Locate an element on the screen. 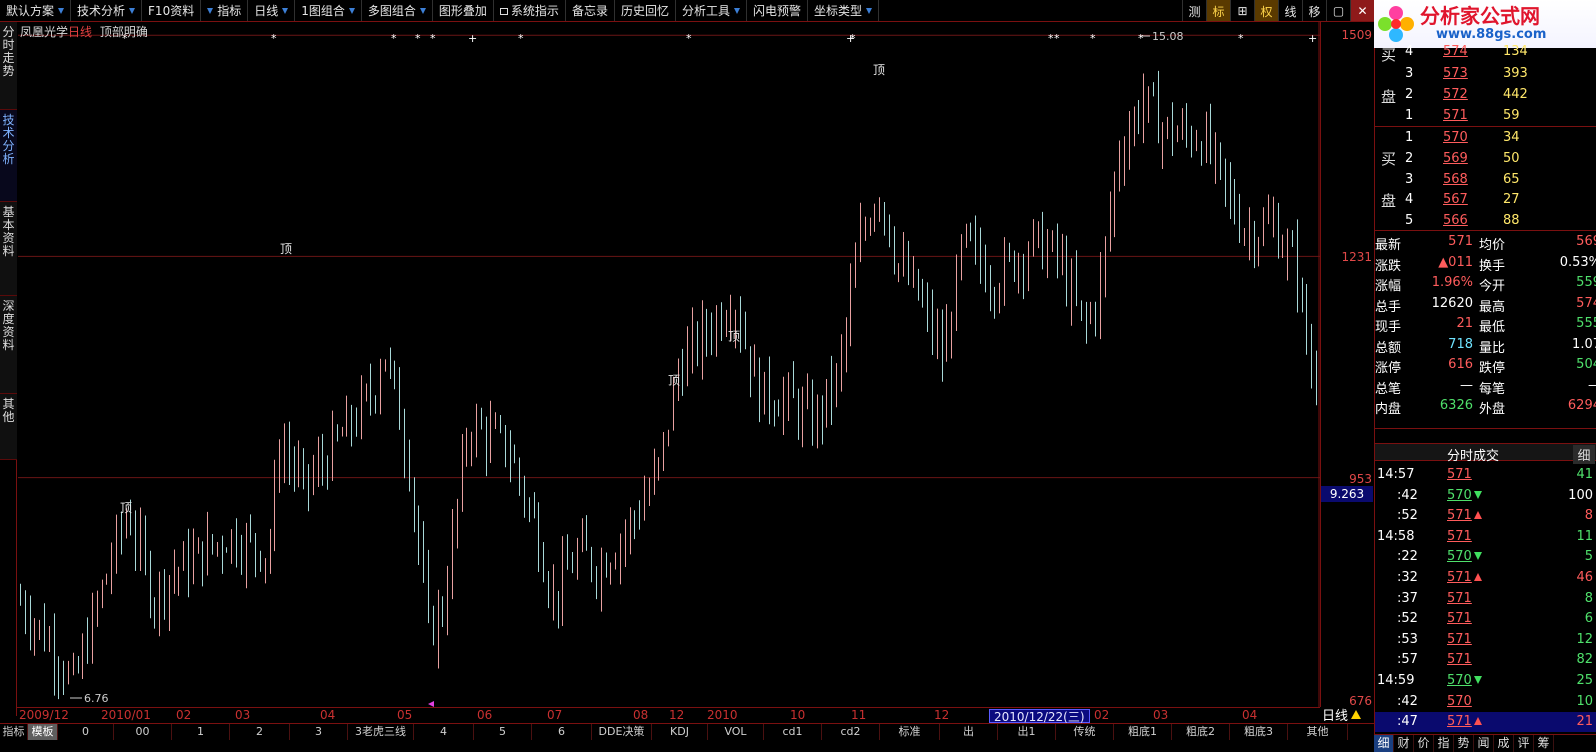 This screenshot has height=752, width=1596. indicator-tab-13: VOL is located at coordinates (736, 732).